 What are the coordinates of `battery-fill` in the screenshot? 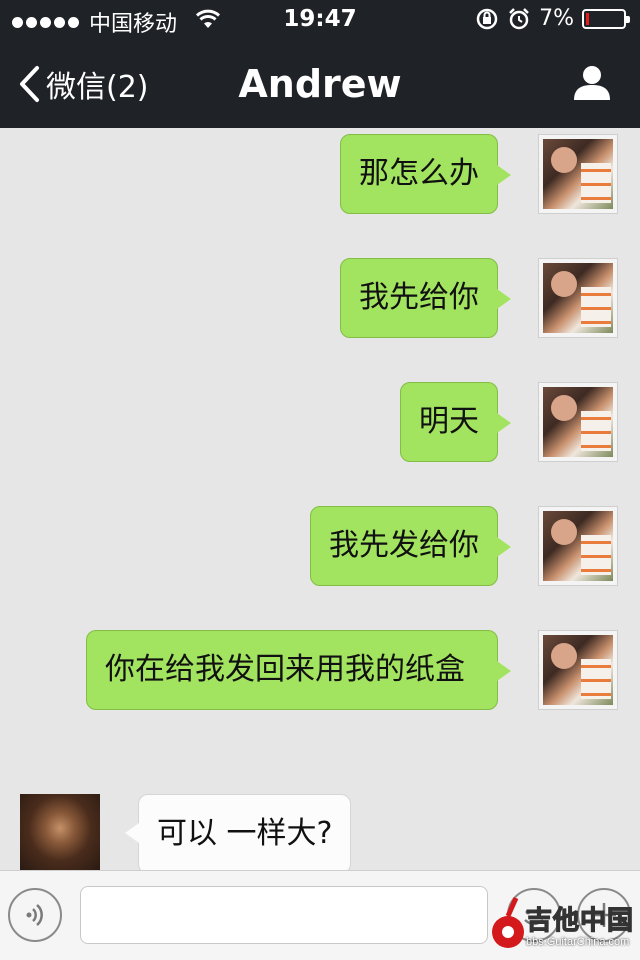 It's located at (587, 18).